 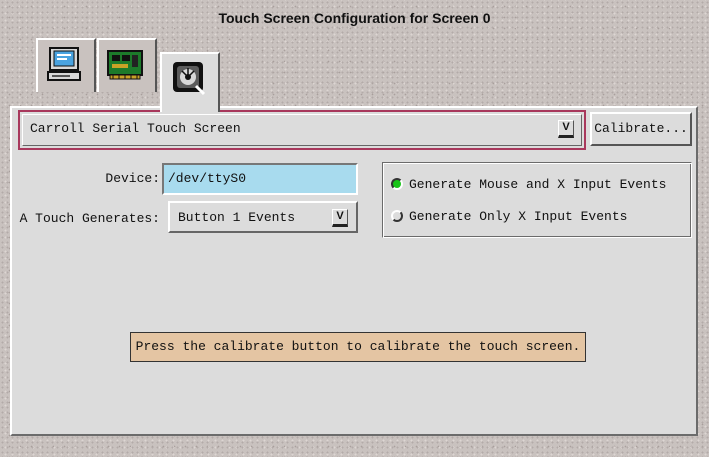 I want to click on tab-touch-screen, so click(x=190, y=82).